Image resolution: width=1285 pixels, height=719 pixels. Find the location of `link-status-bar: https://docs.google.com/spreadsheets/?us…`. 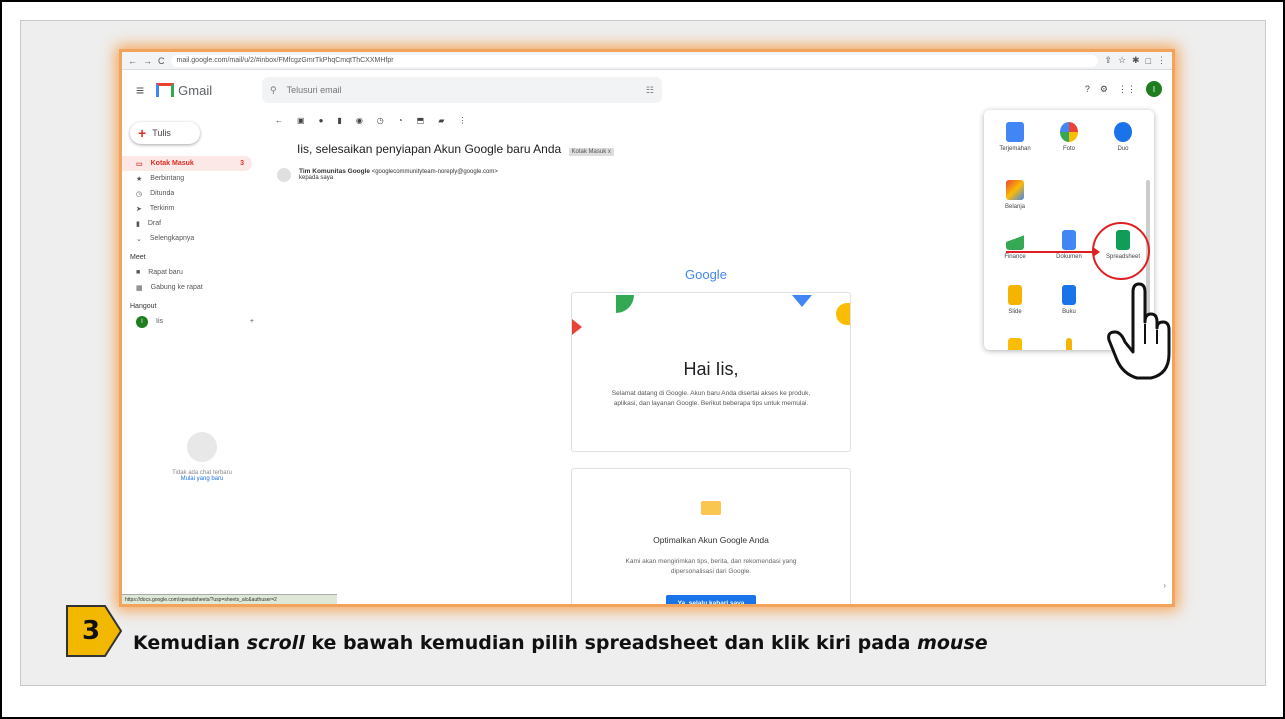

link-status-bar: https://docs.google.com/spreadsheets/?us… is located at coordinates (229, 599).